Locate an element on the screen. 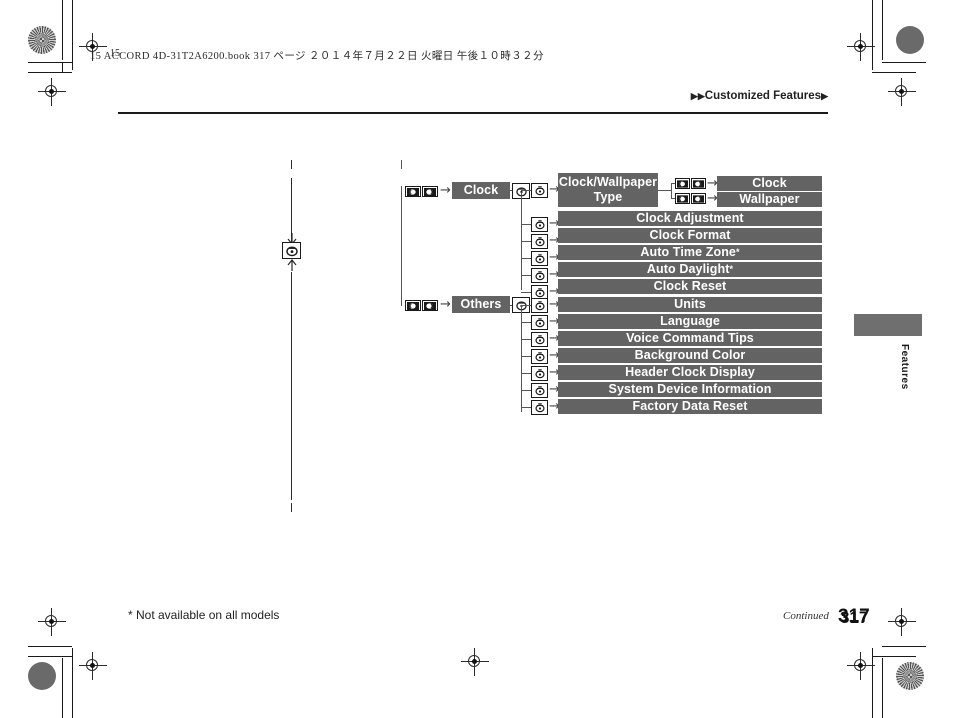 The image size is (954, 718). node-clock: Clock is located at coordinates (481, 190).